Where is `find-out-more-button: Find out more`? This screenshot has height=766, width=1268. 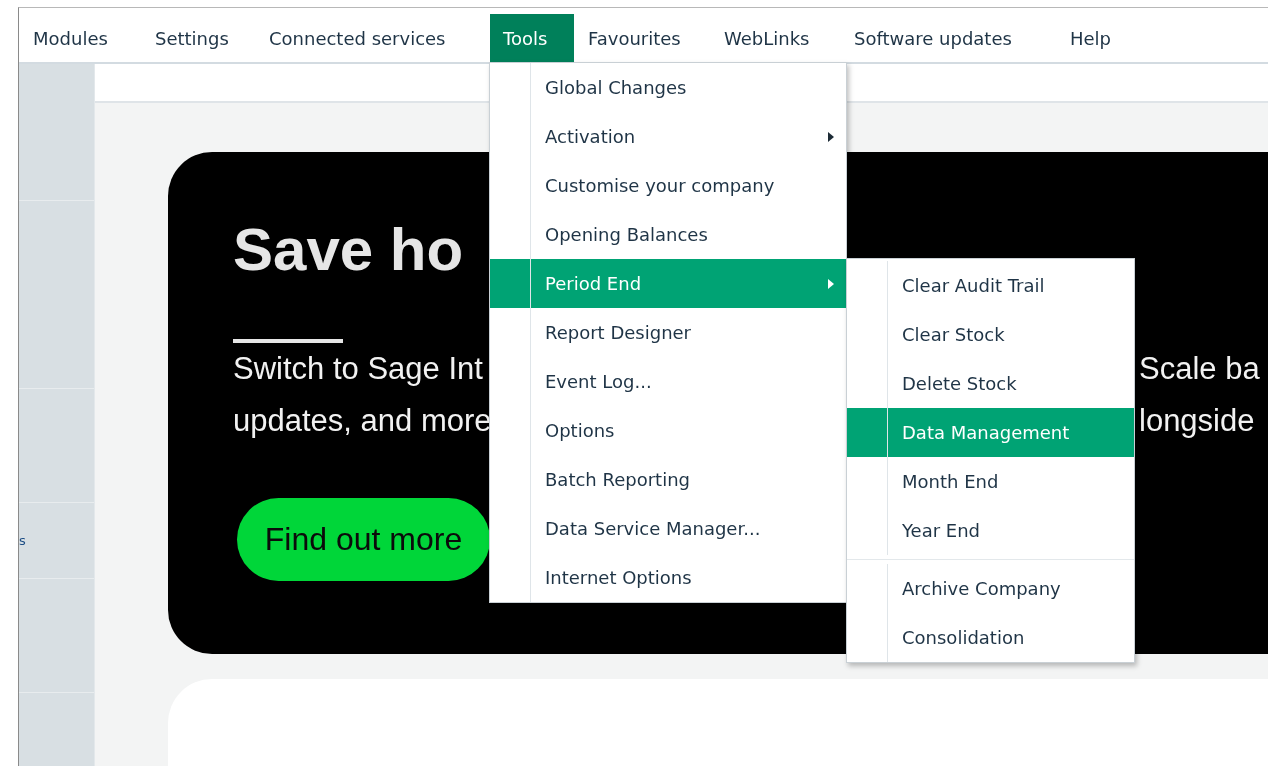 find-out-more-button: Find out more is located at coordinates (363, 539).